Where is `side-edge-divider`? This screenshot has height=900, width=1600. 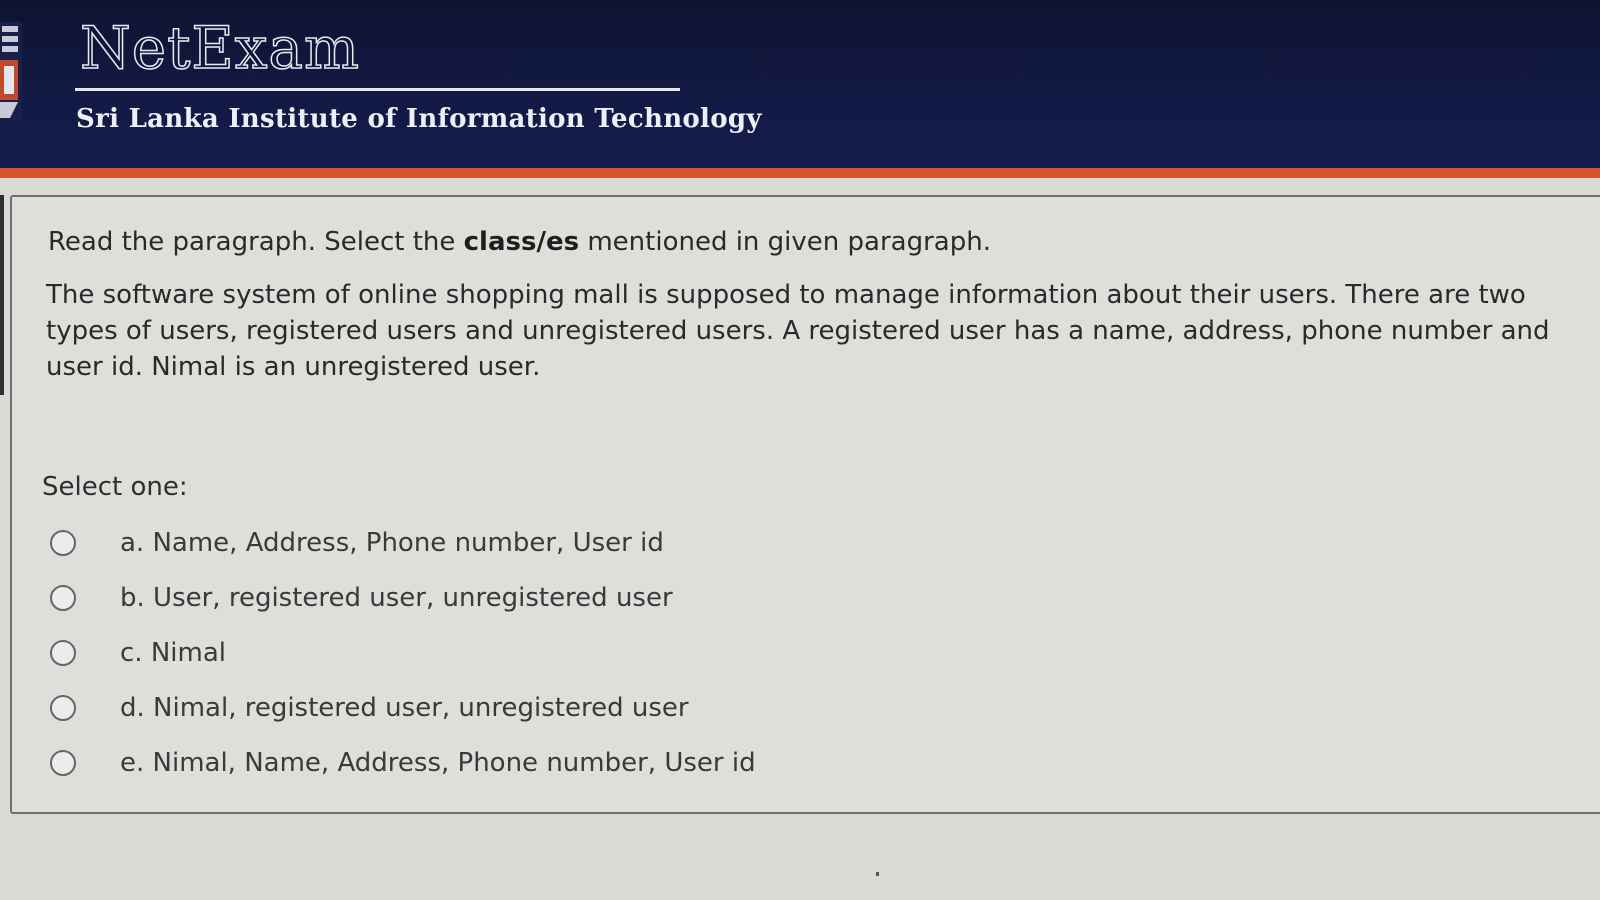
side-edge-divider is located at coordinates (2, 295).